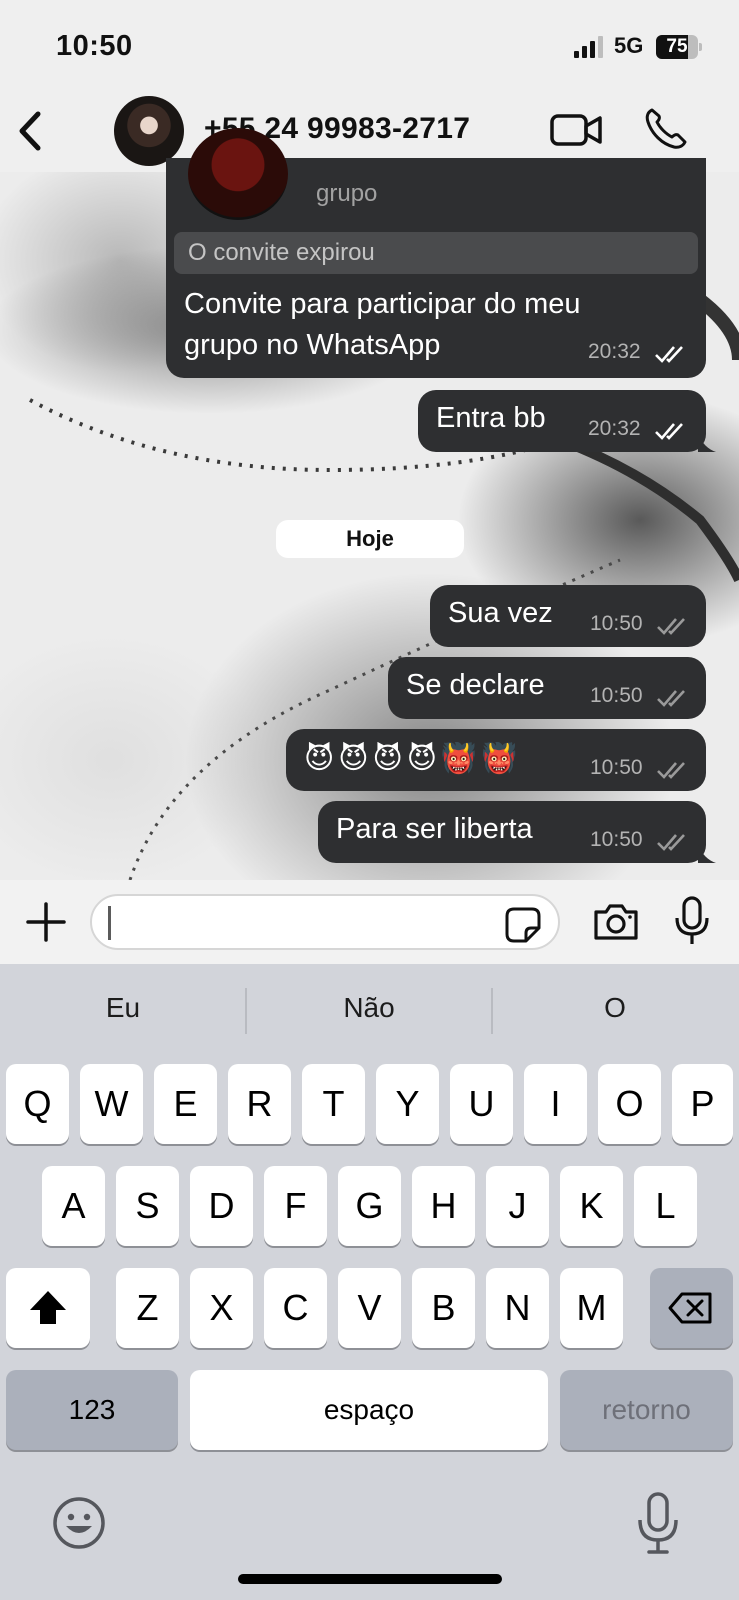 The image size is (739, 1600). What do you see at coordinates (591, 1308) in the screenshot?
I see `key-m: M` at bounding box center [591, 1308].